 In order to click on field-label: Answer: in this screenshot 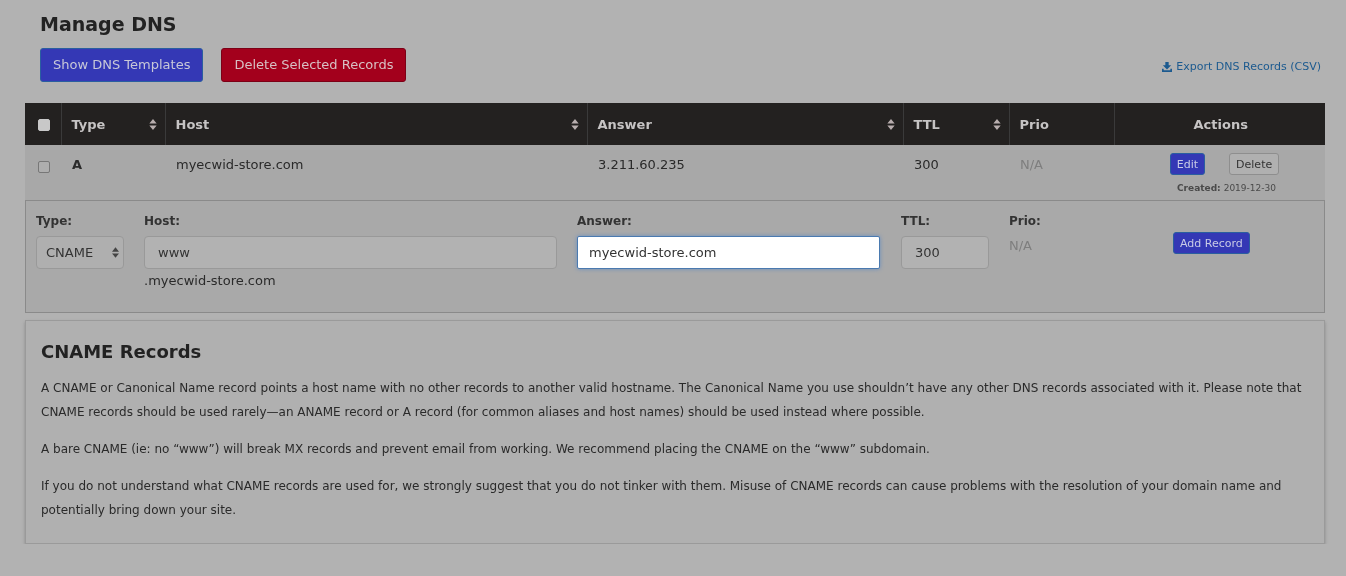, I will do `click(604, 221)`.